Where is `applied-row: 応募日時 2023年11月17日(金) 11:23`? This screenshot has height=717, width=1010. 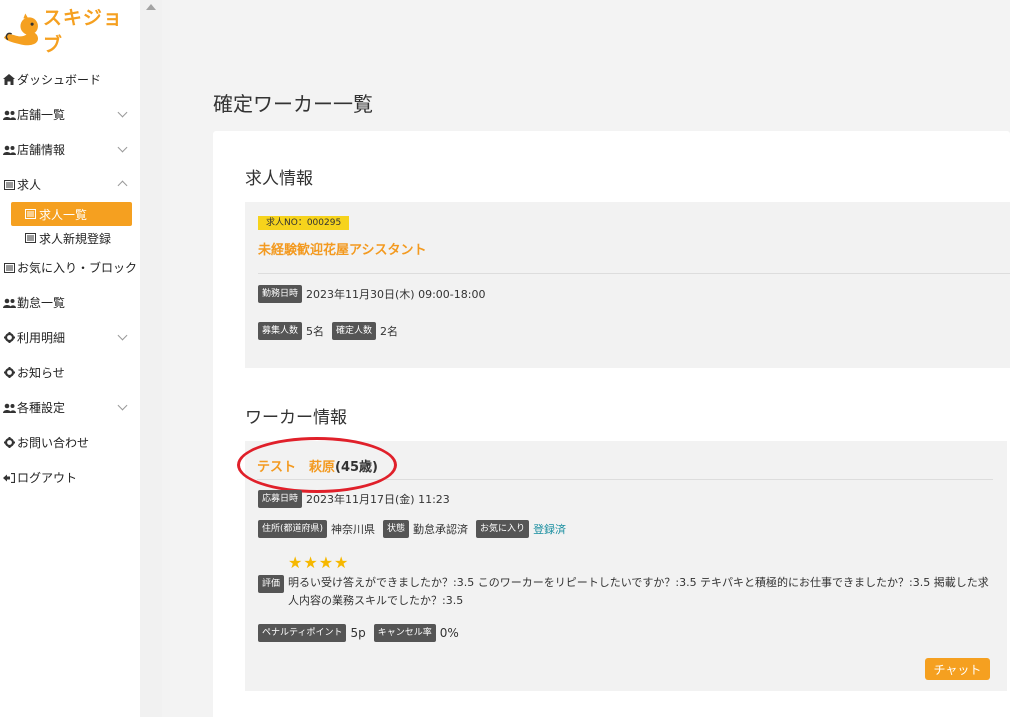 applied-row: 応募日時 2023年11月17日(金) 11:23 is located at coordinates (358, 499).